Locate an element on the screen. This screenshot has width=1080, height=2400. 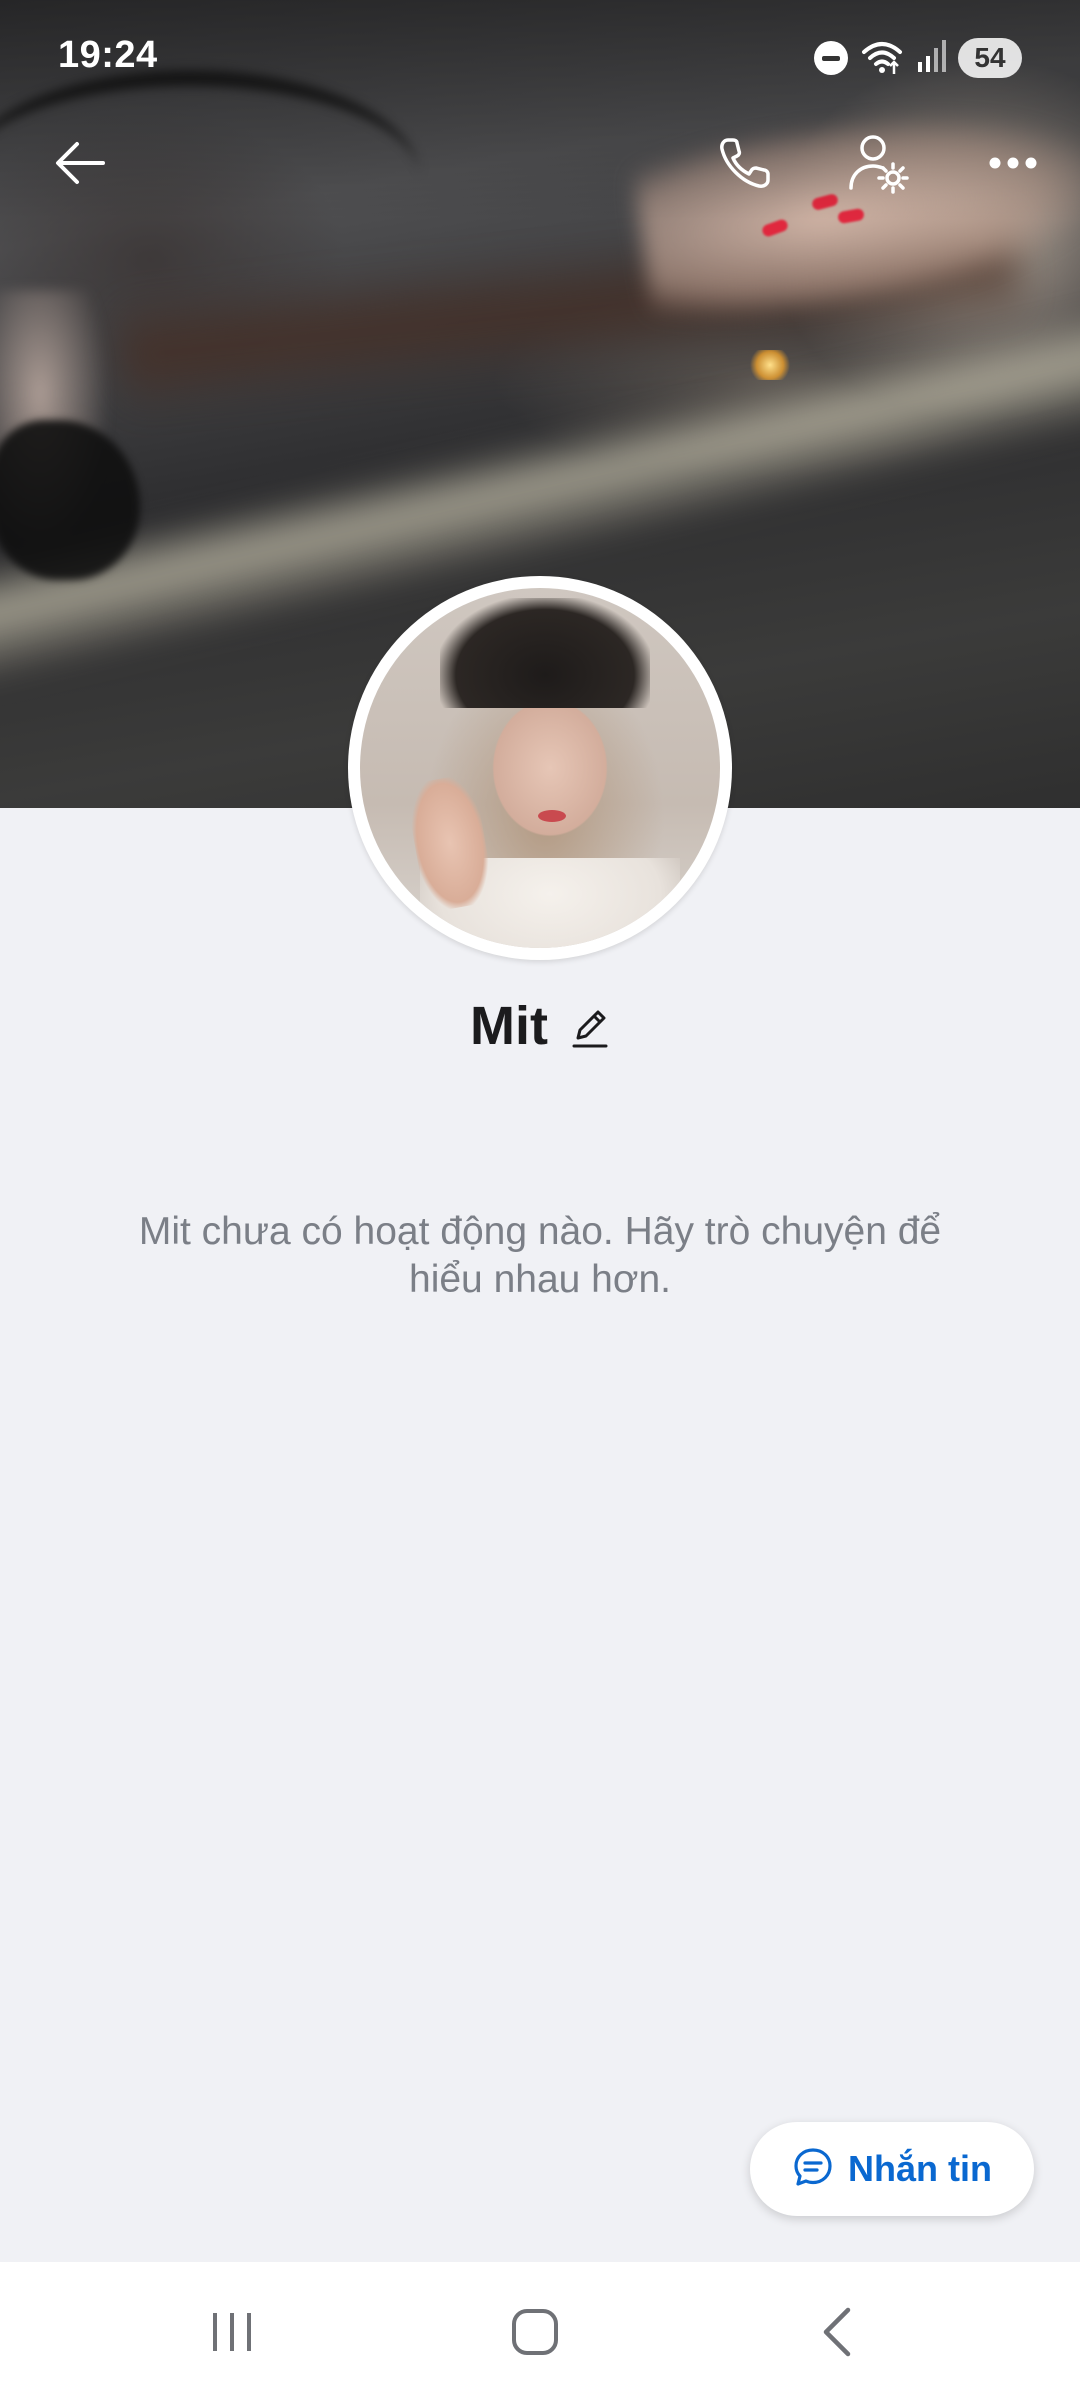
phone-icon is located at coordinates (745, 165).